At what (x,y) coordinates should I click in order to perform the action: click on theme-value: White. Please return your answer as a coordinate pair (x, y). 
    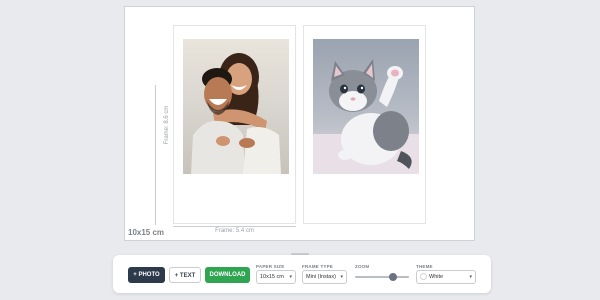
    Looking at the image, I should click on (436, 277).